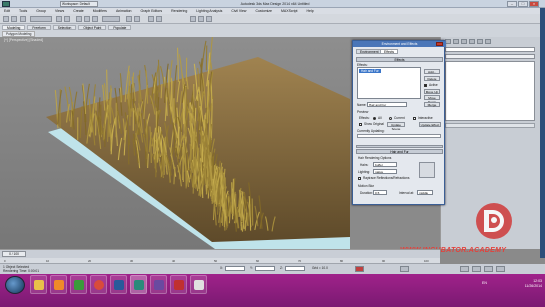 The width and height of the screenshot is (545, 307). What do you see at coordinates (235, 268) in the screenshot?
I see `x-coord-field` at bounding box center [235, 268].